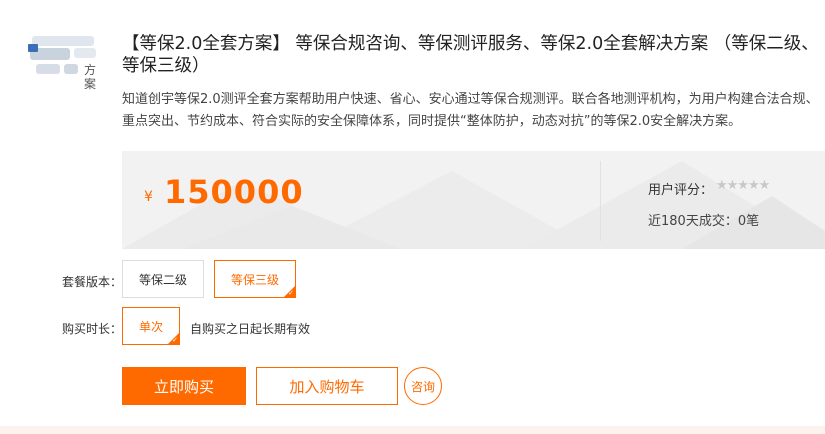 The height and width of the screenshot is (434, 825). I want to click on package-option-level3: 等保三级 ✓, so click(255, 279).